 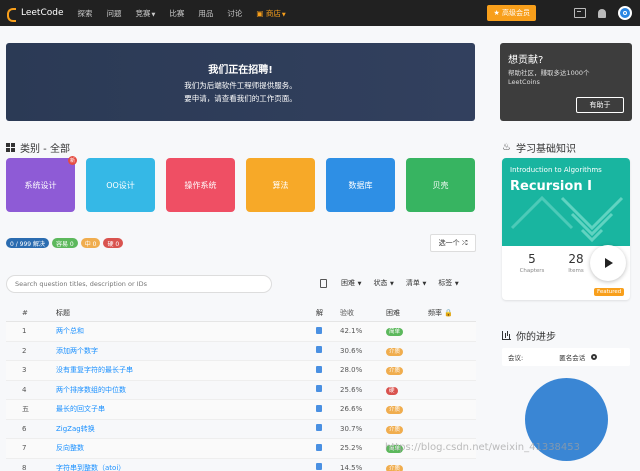 What do you see at coordinates (200, 185) in the screenshot?
I see `category-os: 操作系统` at bounding box center [200, 185].